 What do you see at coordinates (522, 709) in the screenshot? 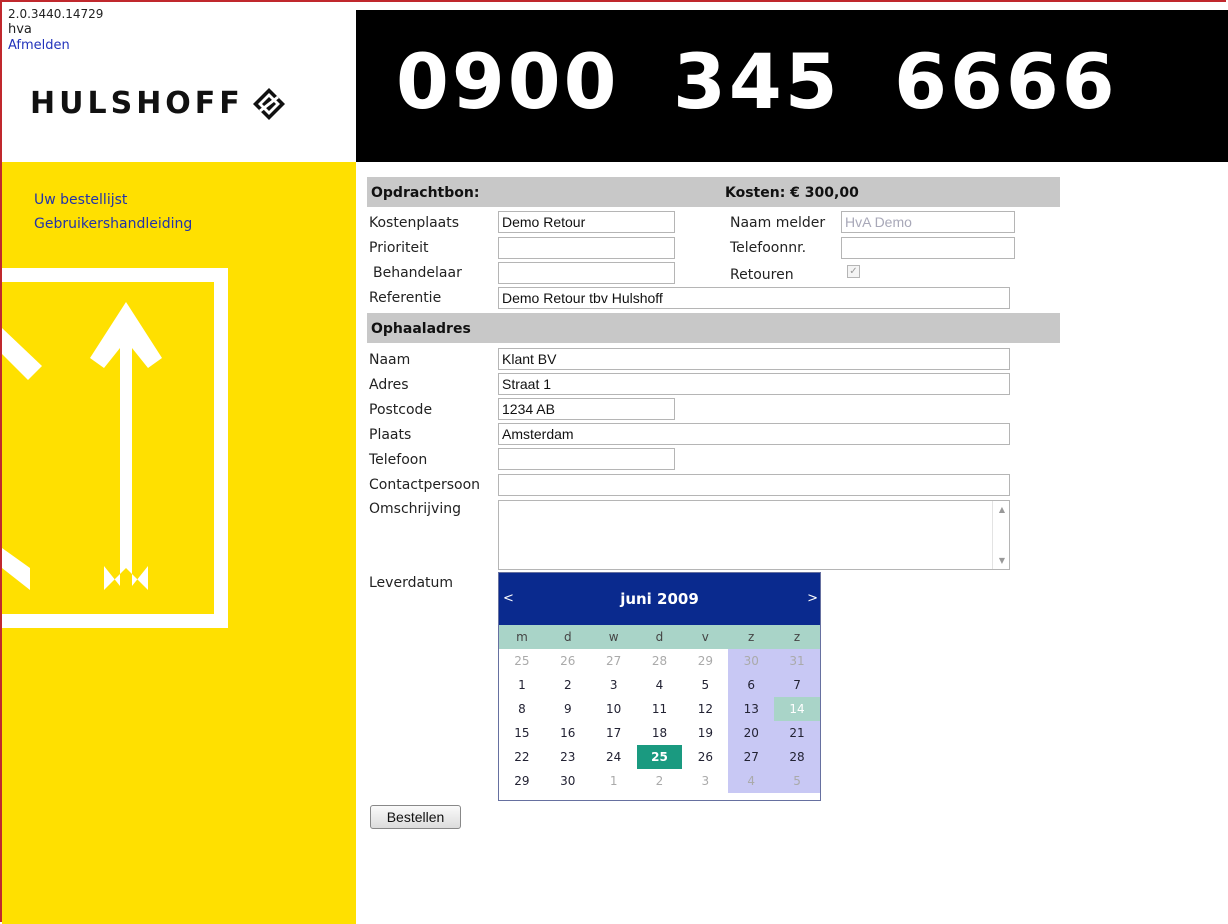
I see `calendar-day: 8` at bounding box center [522, 709].